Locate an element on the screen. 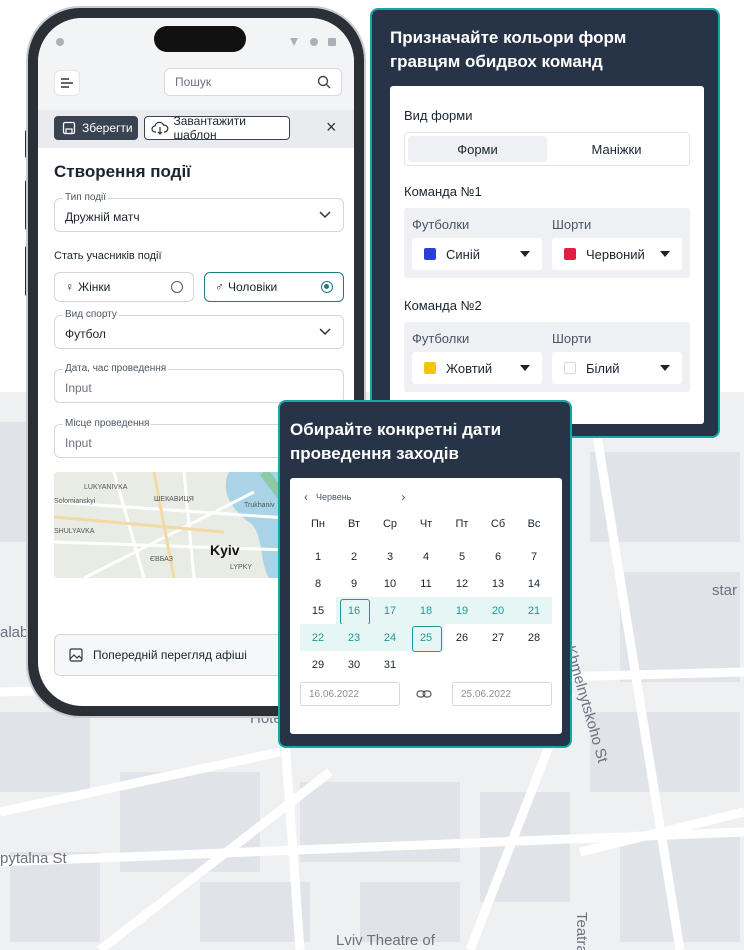 This screenshot has height=950, width=744. tab-bibs: Маніжки is located at coordinates (616, 149).